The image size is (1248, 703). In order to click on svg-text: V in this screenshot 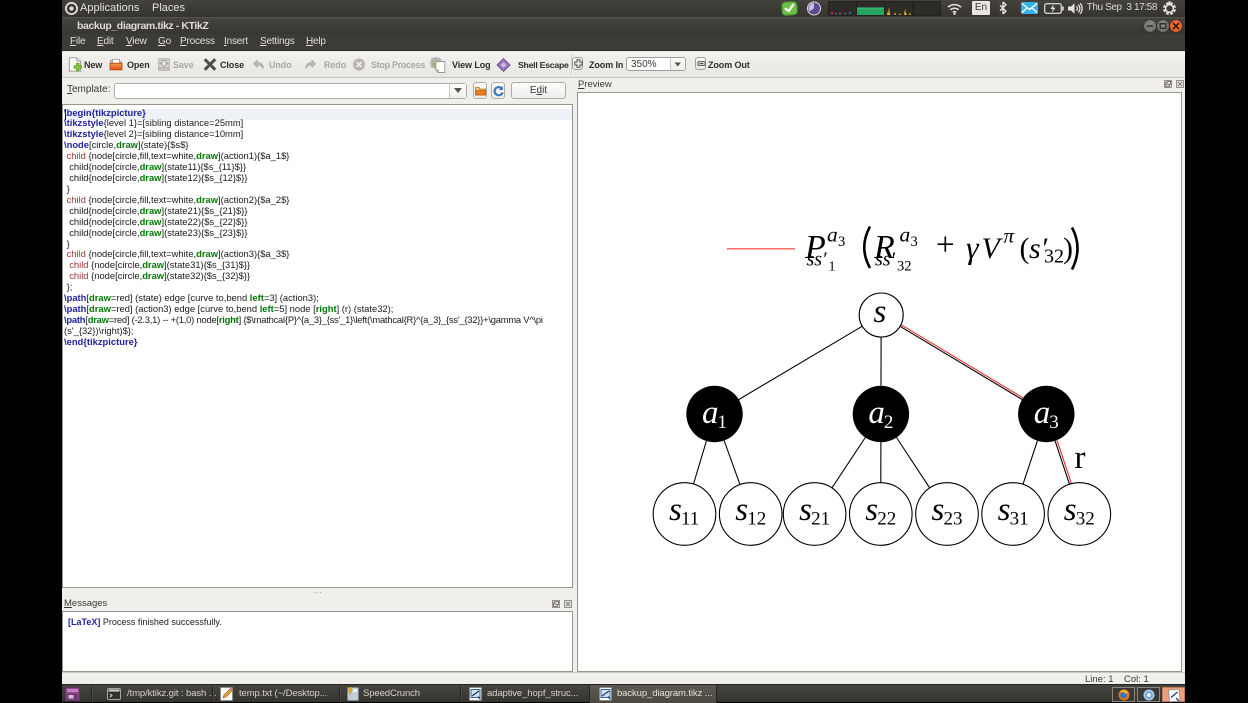, I will do `click(993, 248)`.